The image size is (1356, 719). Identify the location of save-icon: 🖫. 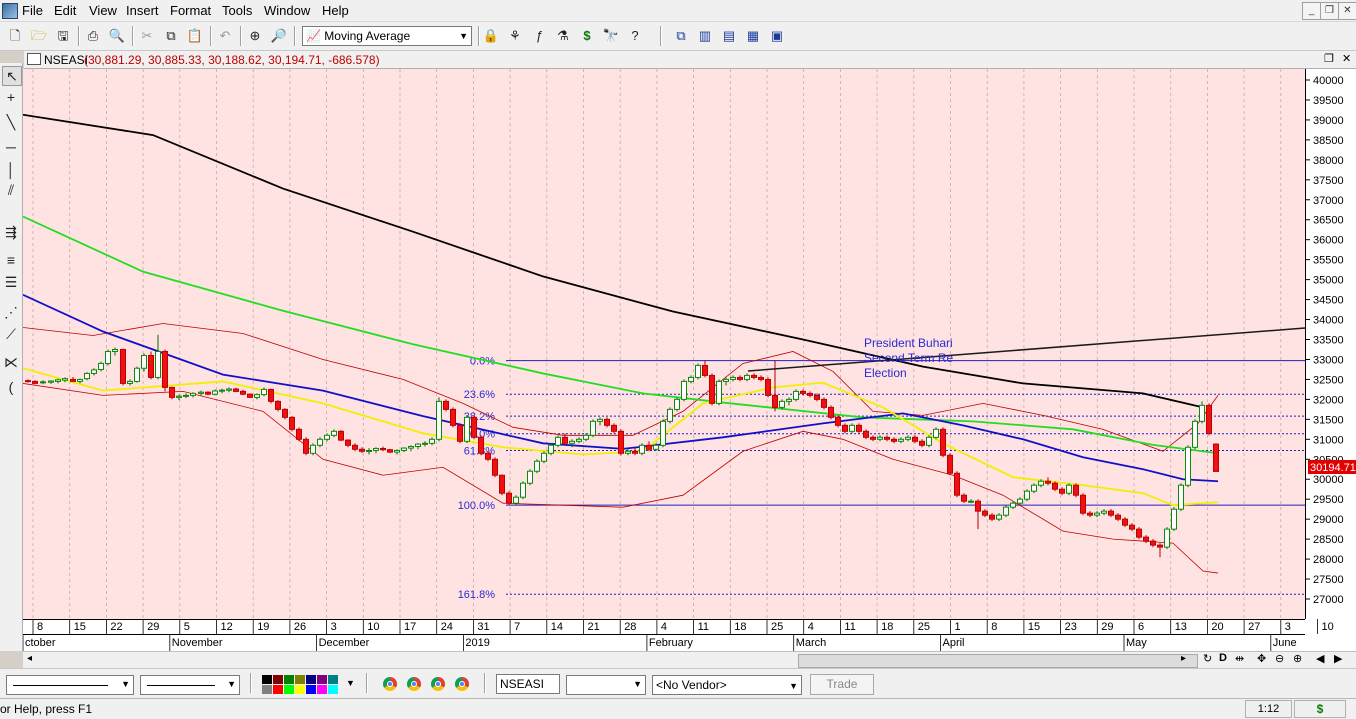
(63, 36).